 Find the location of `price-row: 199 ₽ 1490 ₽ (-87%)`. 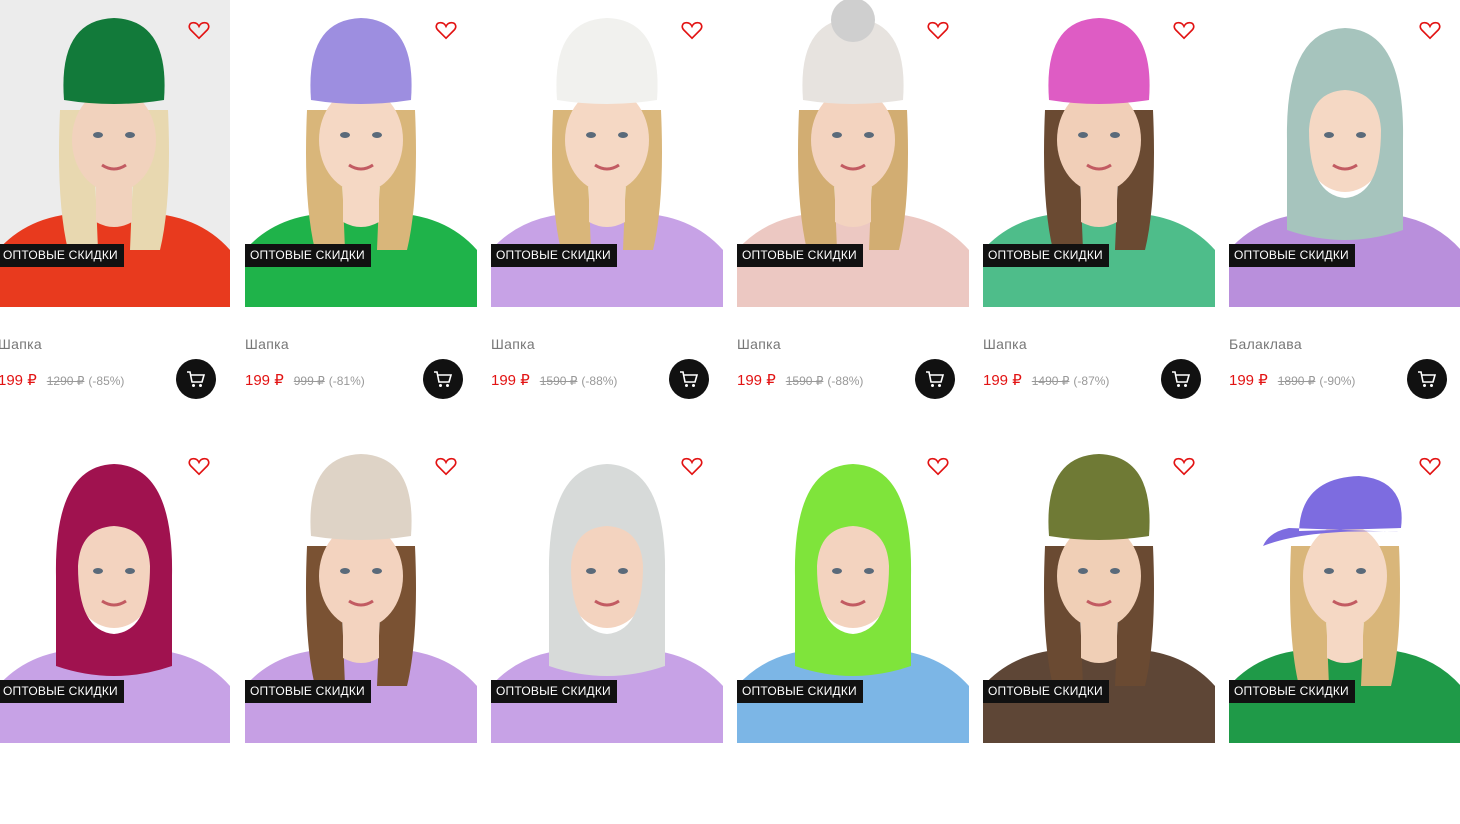

price-row: 199 ₽ 1490 ₽ (-87%) is located at coordinates (1046, 380).